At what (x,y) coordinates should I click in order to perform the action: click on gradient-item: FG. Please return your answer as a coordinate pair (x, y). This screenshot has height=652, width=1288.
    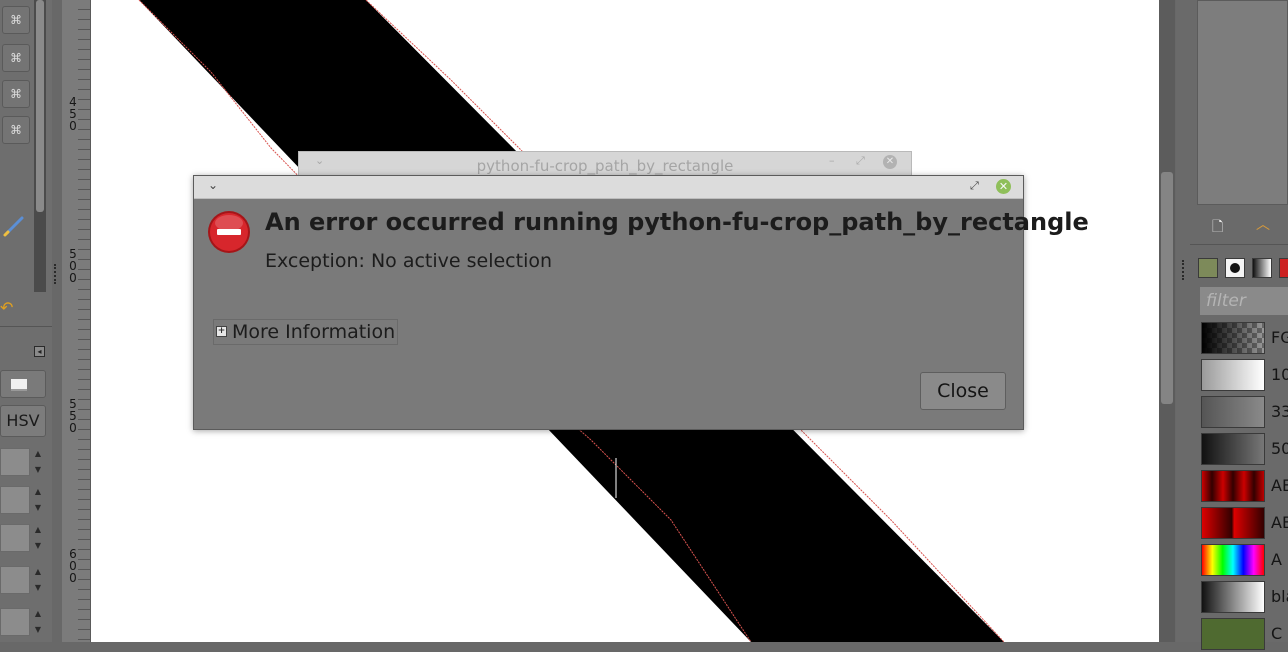
    Looking at the image, I should click on (1244, 339).